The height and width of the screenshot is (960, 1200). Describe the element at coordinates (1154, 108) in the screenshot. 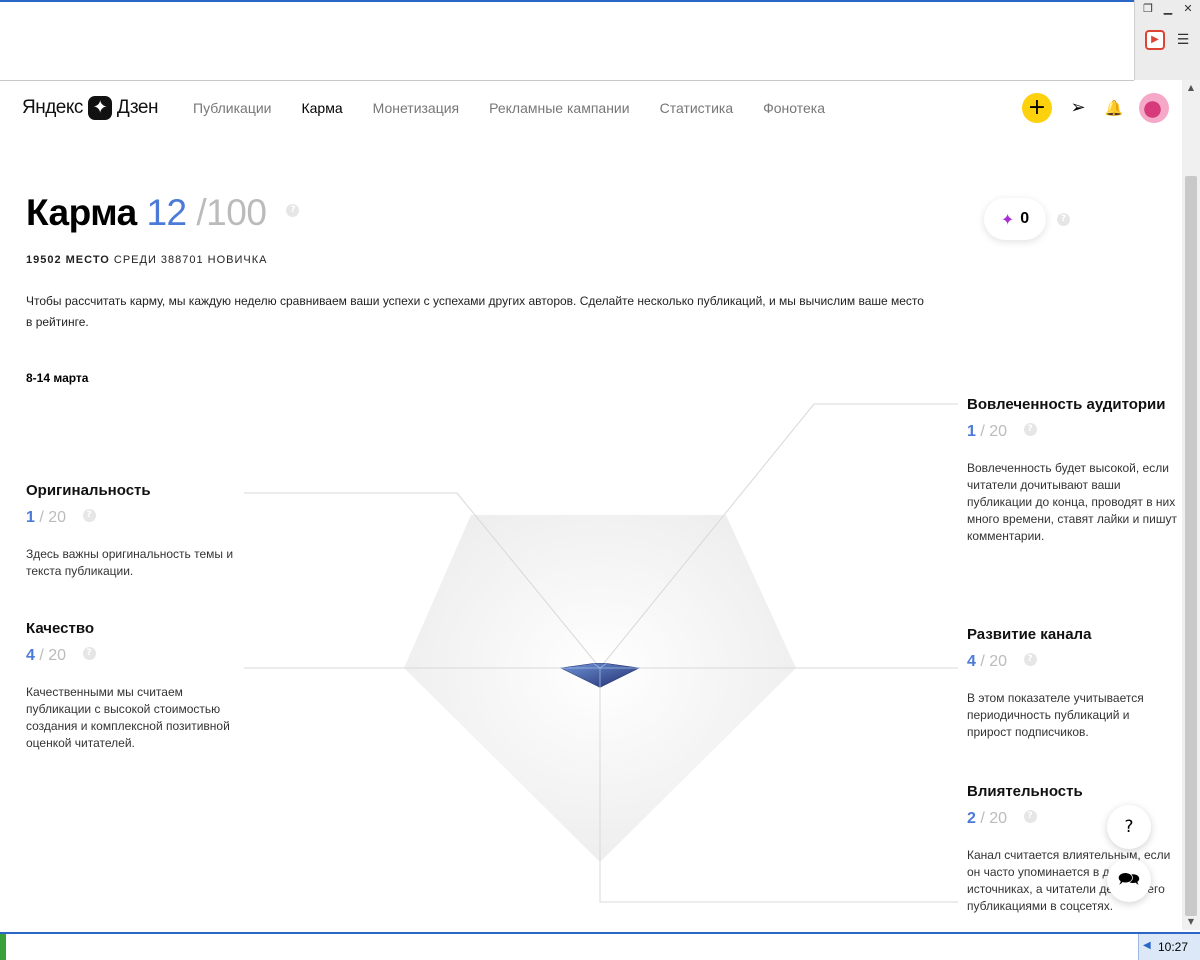

I see `avatar` at that location.